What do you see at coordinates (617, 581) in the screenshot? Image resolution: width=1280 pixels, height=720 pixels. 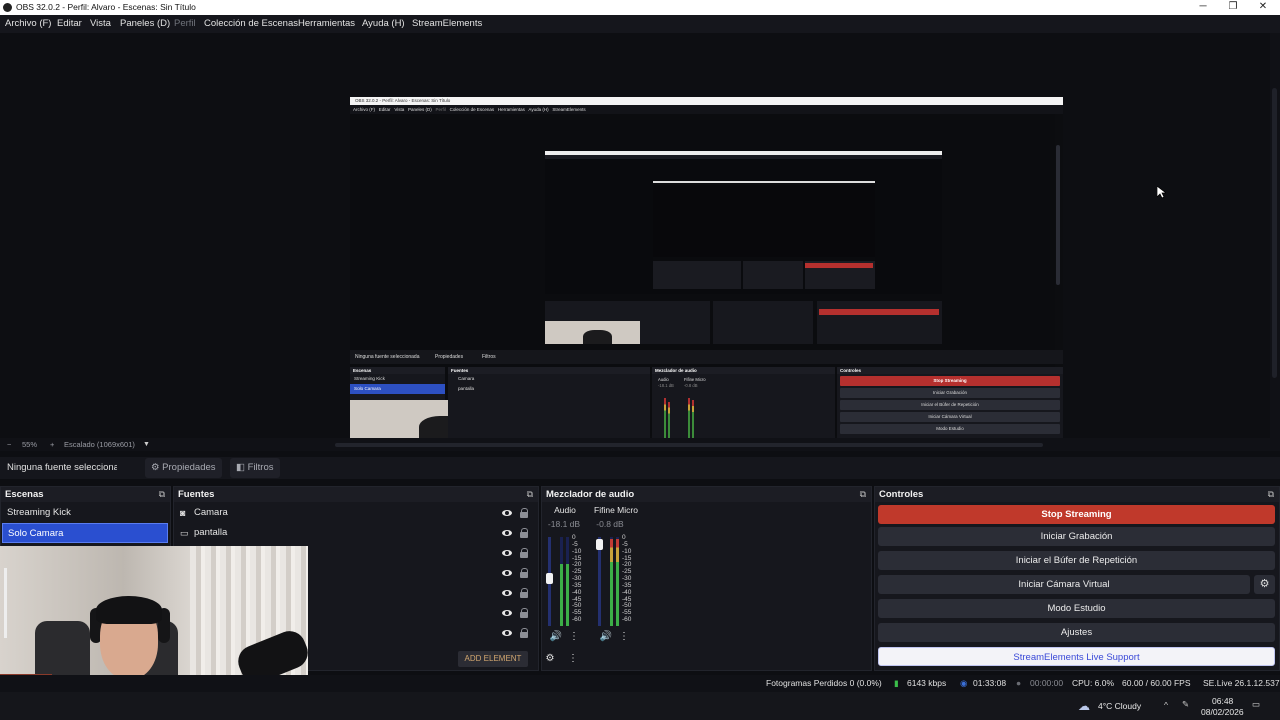 I see `level-meter-fifine-right` at bounding box center [617, 581].